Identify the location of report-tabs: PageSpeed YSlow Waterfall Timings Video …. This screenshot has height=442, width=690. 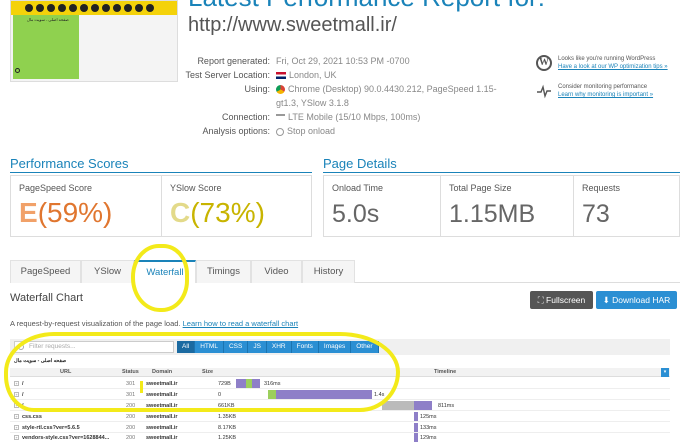
(345, 271).